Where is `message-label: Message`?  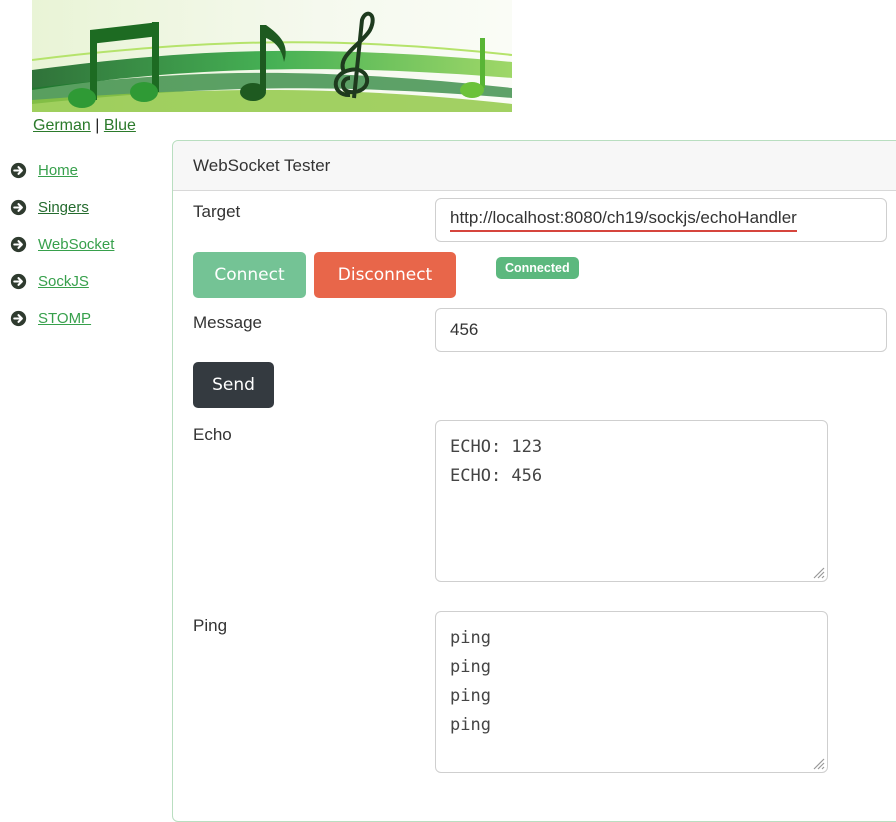 message-label: Message is located at coordinates (227, 322).